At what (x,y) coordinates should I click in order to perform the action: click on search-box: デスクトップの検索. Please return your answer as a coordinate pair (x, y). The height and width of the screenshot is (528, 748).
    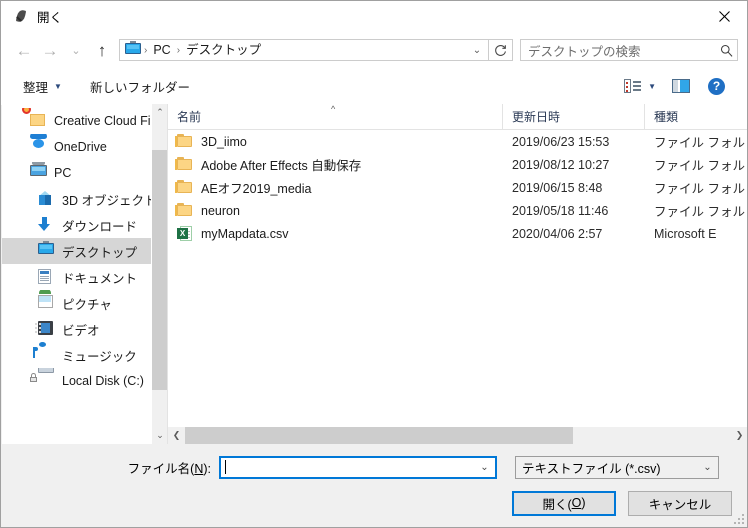
    Looking at the image, I should click on (629, 50).